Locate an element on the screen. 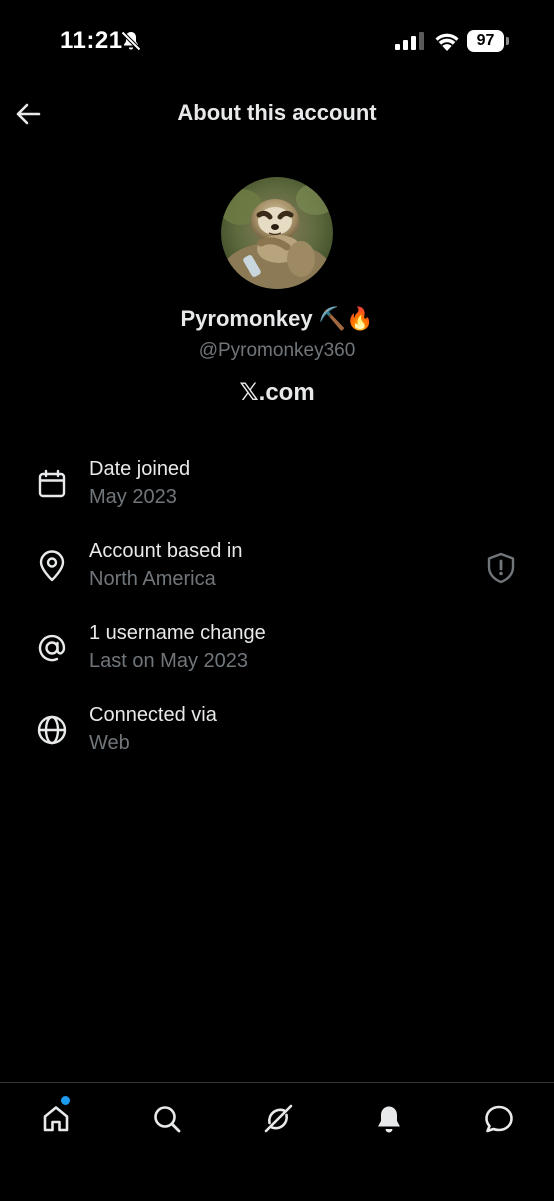 The image size is (554, 1201). wifi-icon is located at coordinates (447, 42).